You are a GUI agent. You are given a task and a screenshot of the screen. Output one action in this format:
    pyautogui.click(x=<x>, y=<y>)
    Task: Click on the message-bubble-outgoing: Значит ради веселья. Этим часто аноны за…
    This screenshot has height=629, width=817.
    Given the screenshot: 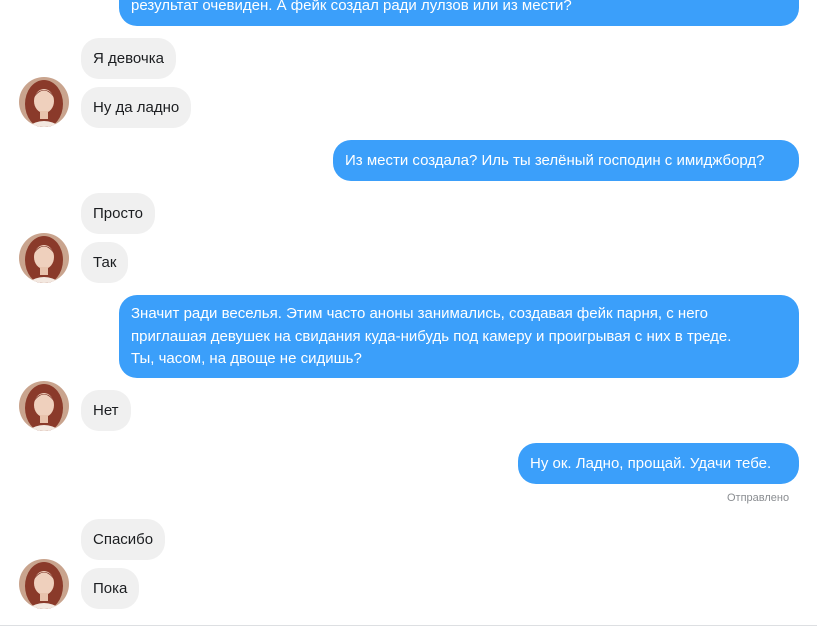 What is the action you would take?
    pyautogui.click(x=459, y=336)
    